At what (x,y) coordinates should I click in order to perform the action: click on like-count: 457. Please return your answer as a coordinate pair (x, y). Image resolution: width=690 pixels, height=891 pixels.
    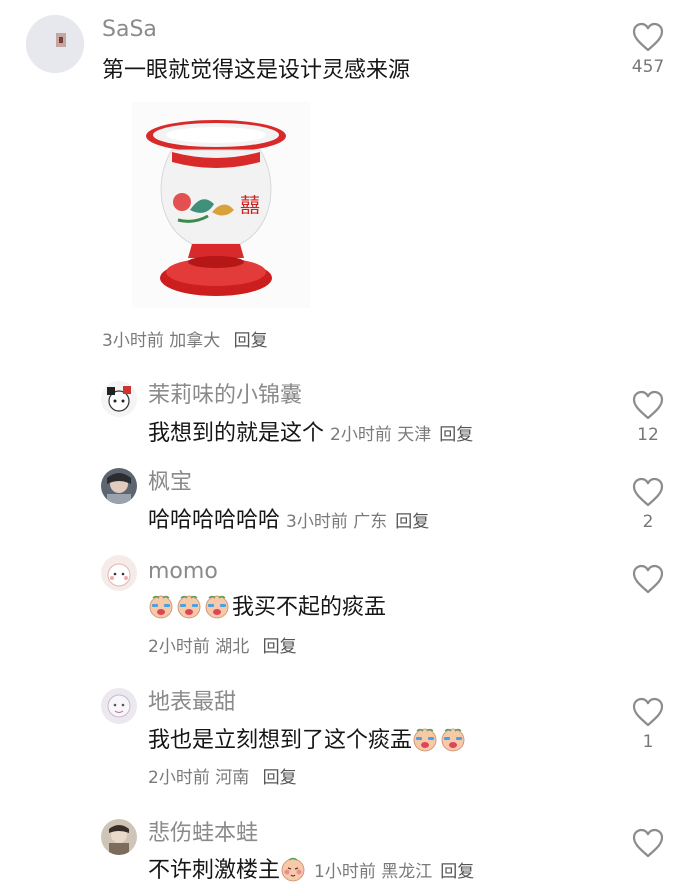
    Looking at the image, I should click on (648, 67).